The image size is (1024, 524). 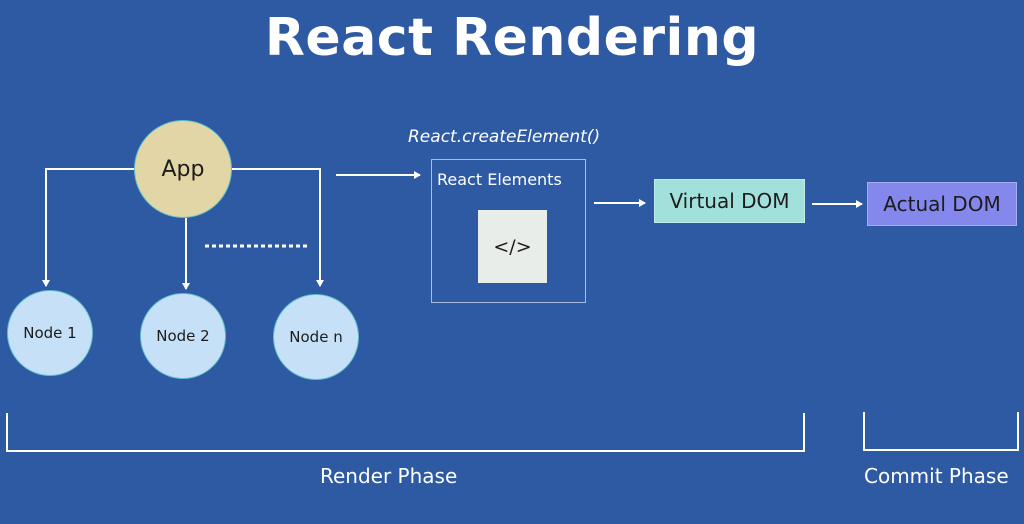 What do you see at coordinates (389, 476) in the screenshot?
I see `render-phase-label: Render Phase` at bounding box center [389, 476].